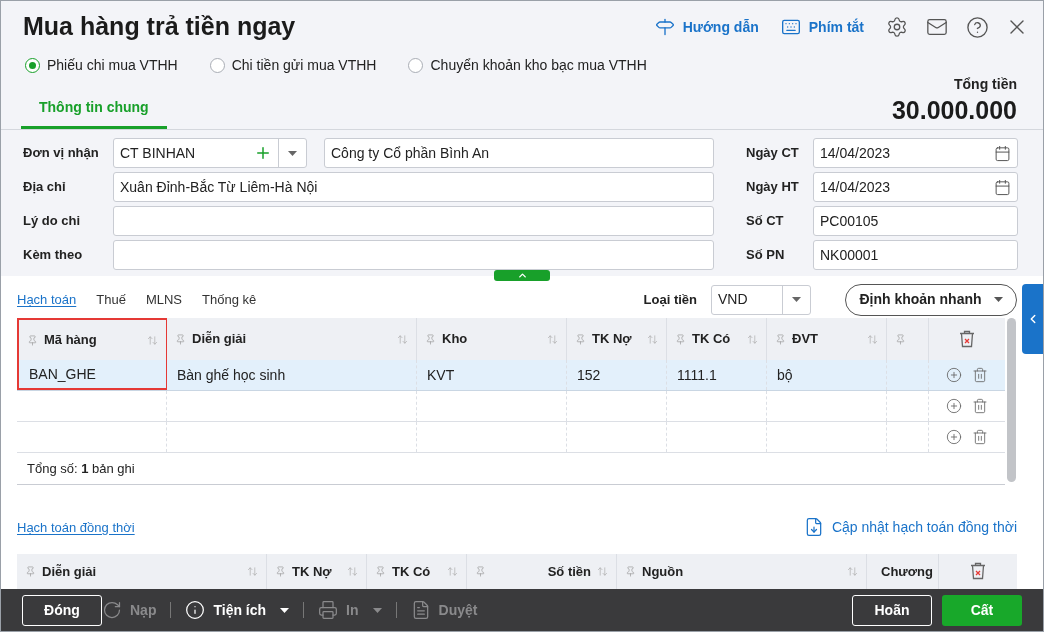 Image resolution: width=1044 pixels, height=632 pixels. Describe the element at coordinates (790, 27) in the screenshot. I see `keyboard-icon` at that location.